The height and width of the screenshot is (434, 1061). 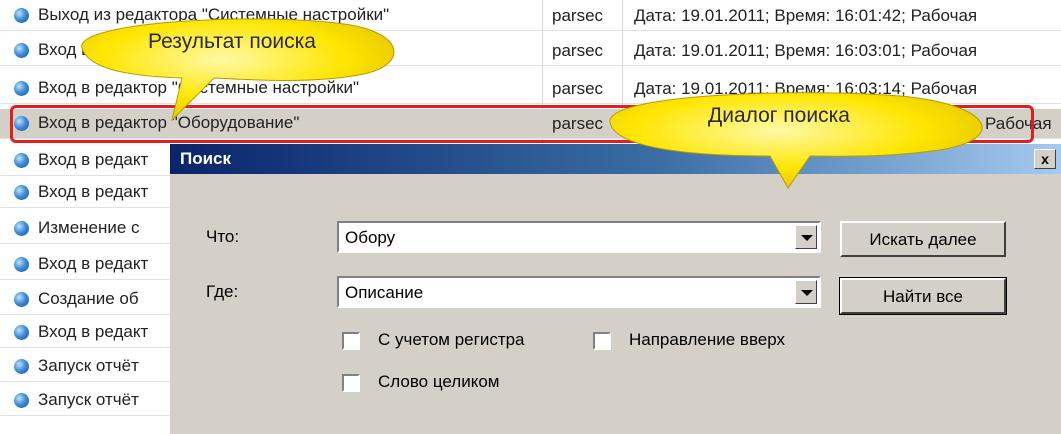 I want to click on what-label: Что:, so click(x=223, y=236).